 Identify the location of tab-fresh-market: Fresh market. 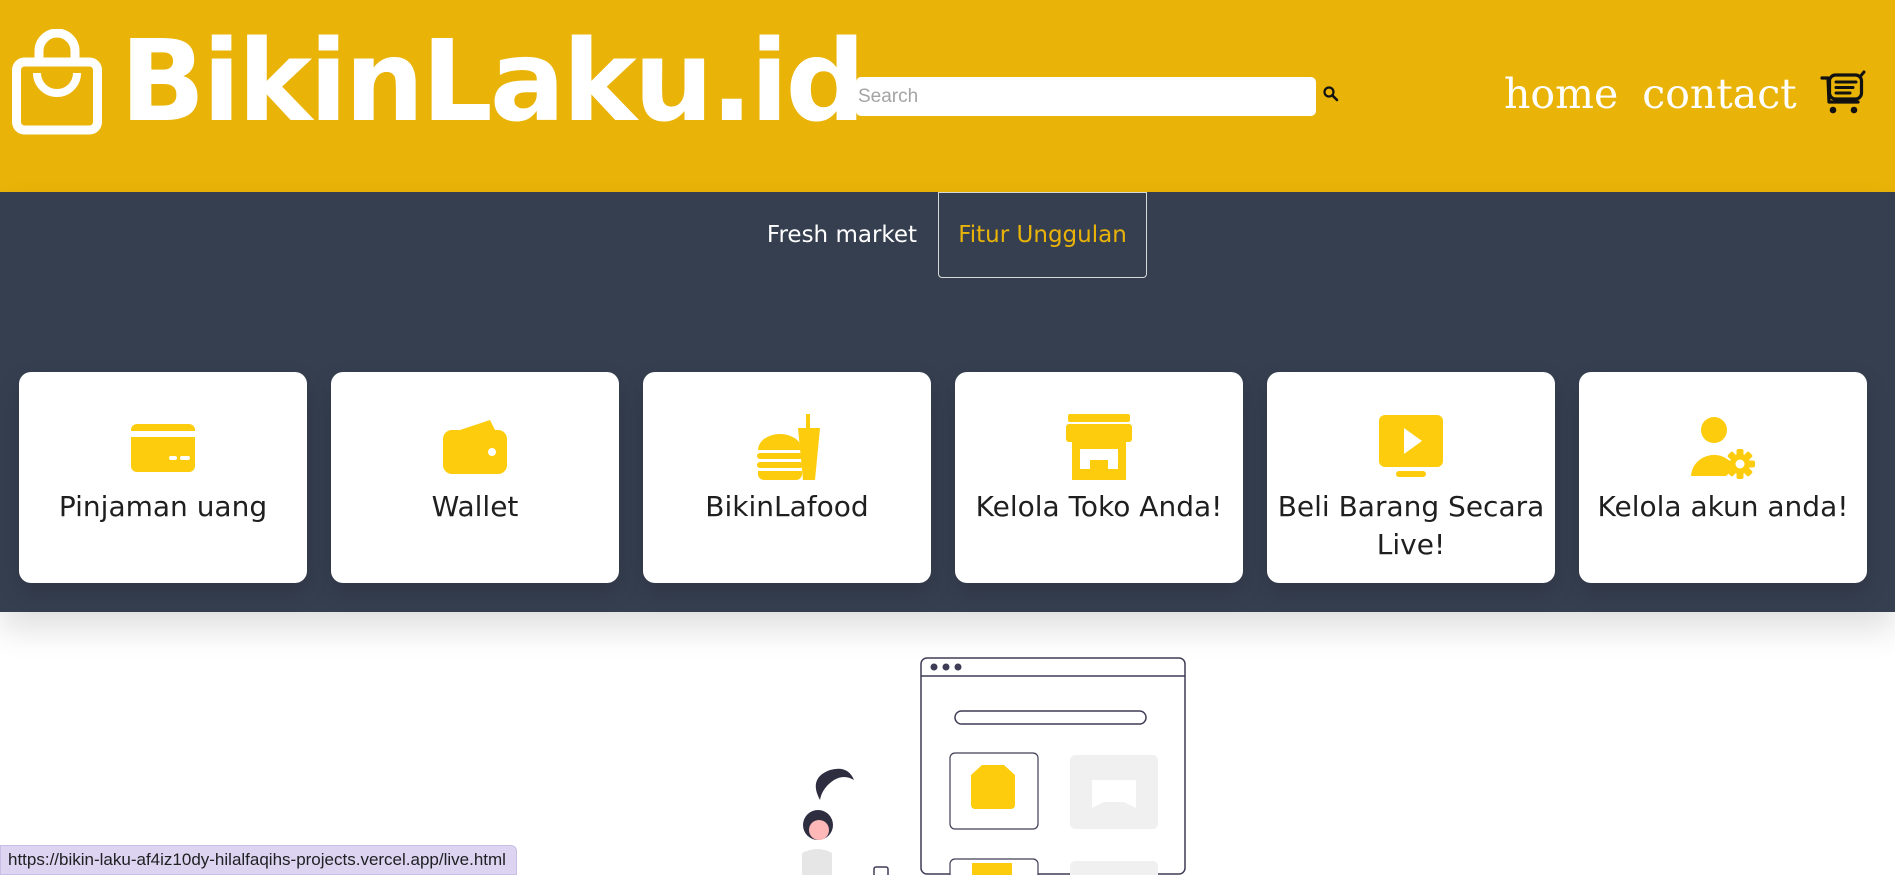
(842, 235).